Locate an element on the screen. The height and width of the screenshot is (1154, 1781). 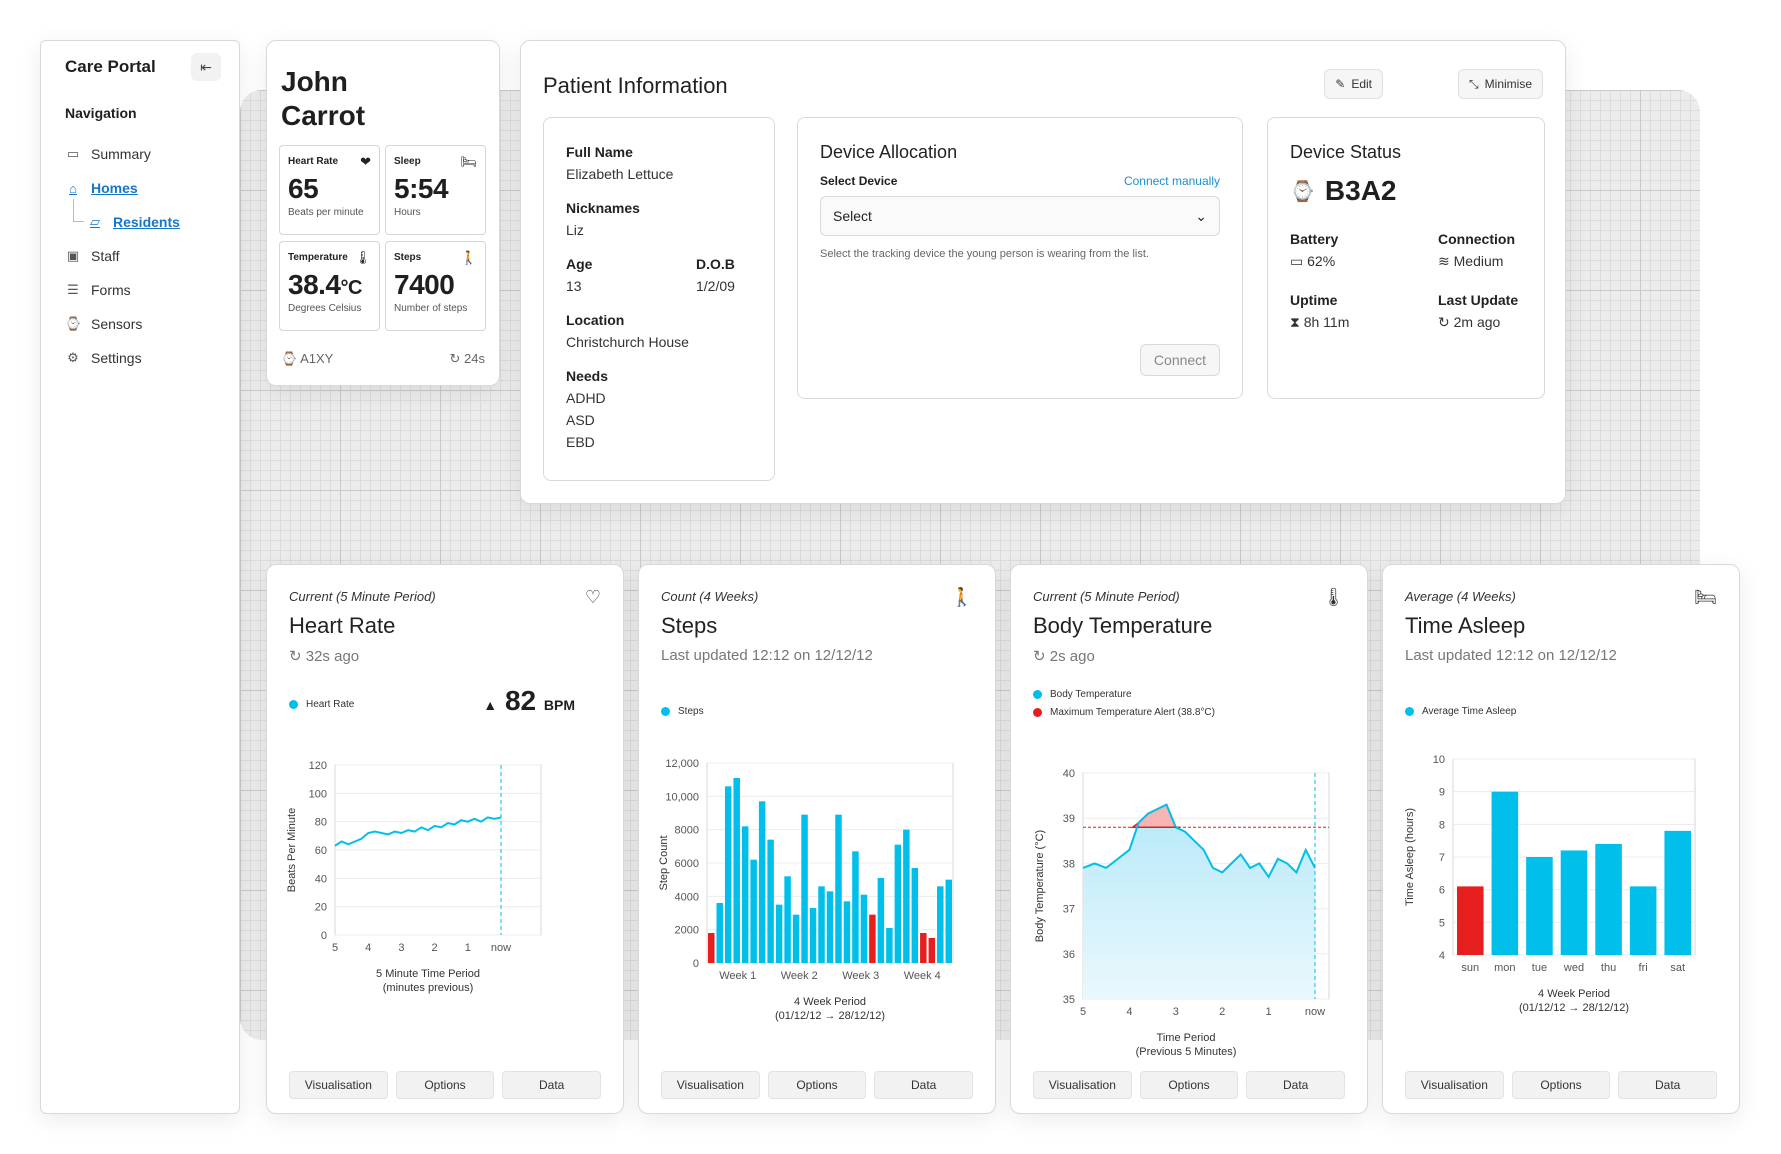
sidebar-item-settings: ⚙ Settings is located at coordinates (122, 358).